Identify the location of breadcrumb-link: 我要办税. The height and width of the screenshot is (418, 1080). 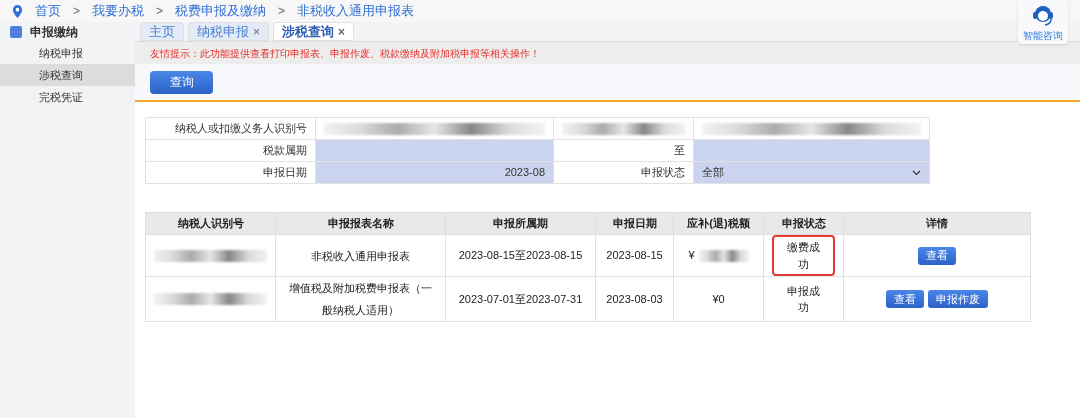
(118, 11).